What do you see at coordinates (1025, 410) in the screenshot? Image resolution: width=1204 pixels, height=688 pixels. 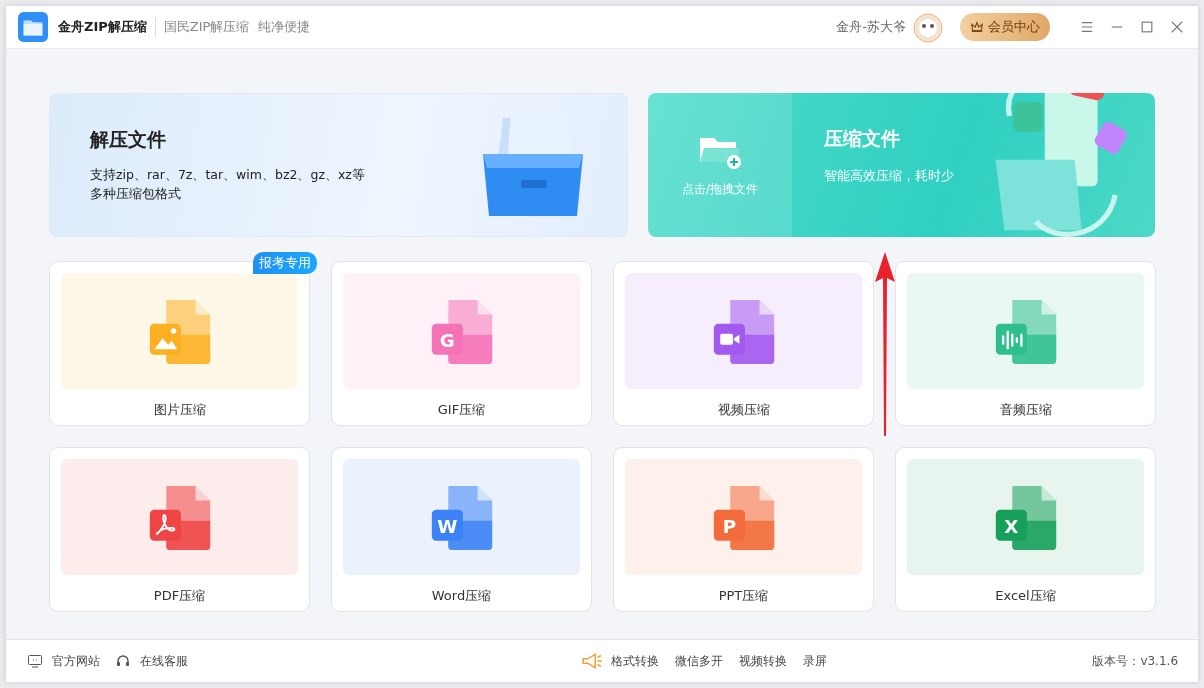 I see `tool-label: 音频压缩` at bounding box center [1025, 410].